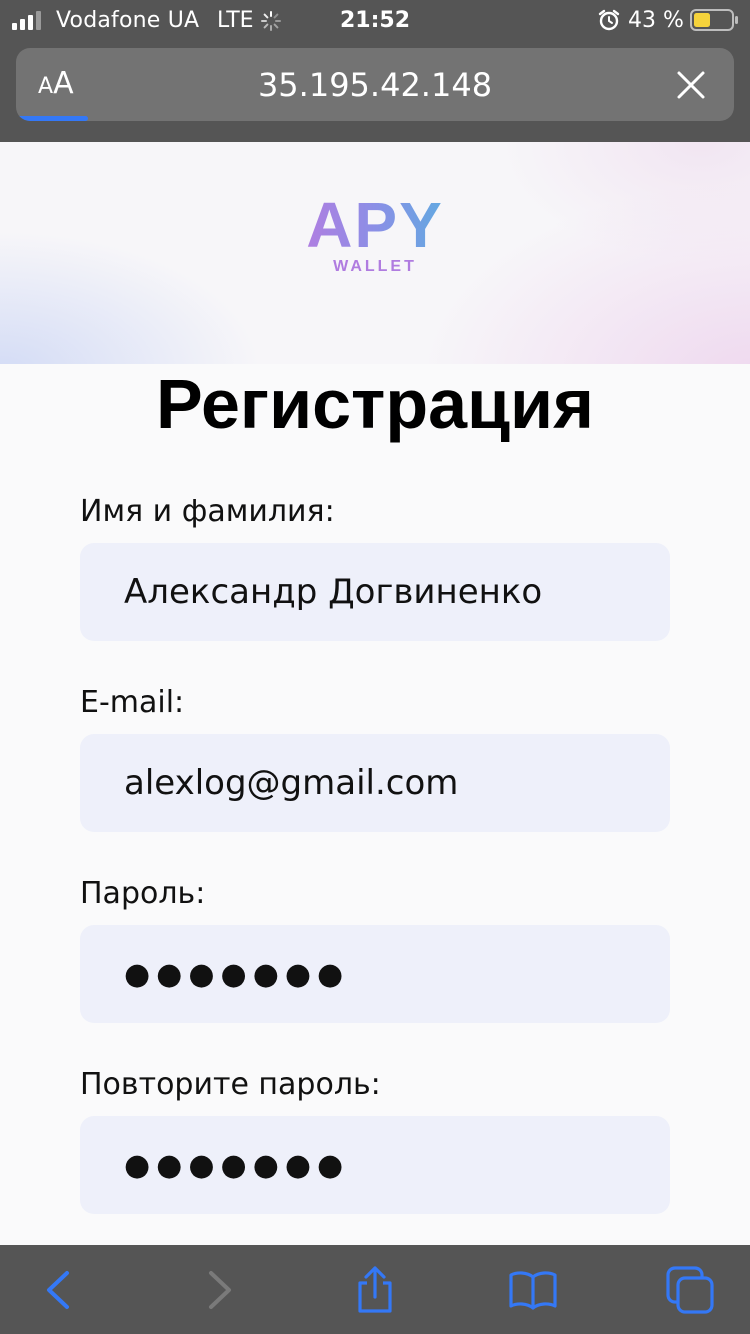 The height and width of the screenshot is (1334, 750). I want to click on back-arrow-icon, so click(58, 1290).